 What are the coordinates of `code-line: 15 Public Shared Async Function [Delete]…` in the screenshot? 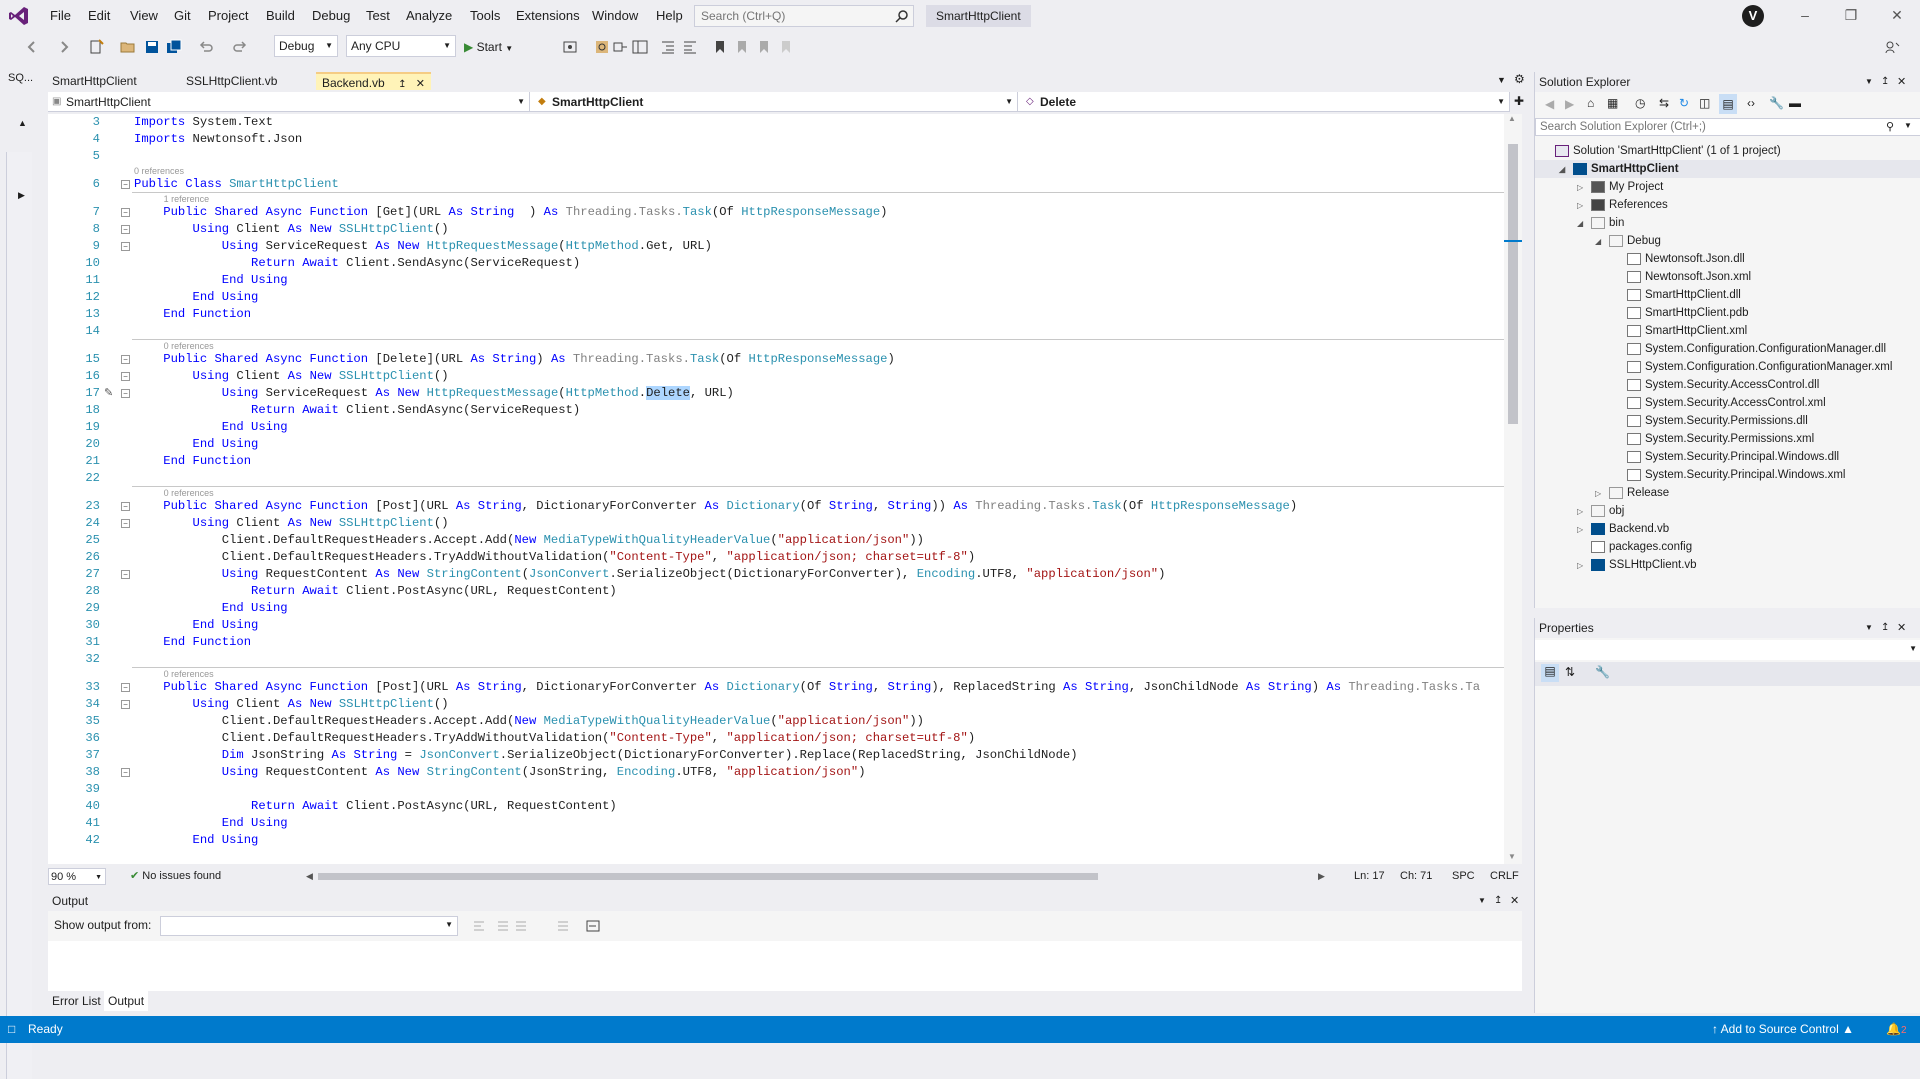 It's located at (776, 359).